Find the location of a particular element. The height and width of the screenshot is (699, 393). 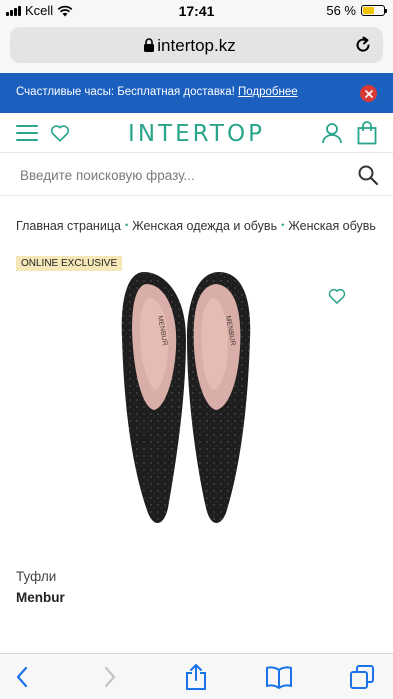

back-button is located at coordinates (22, 677).